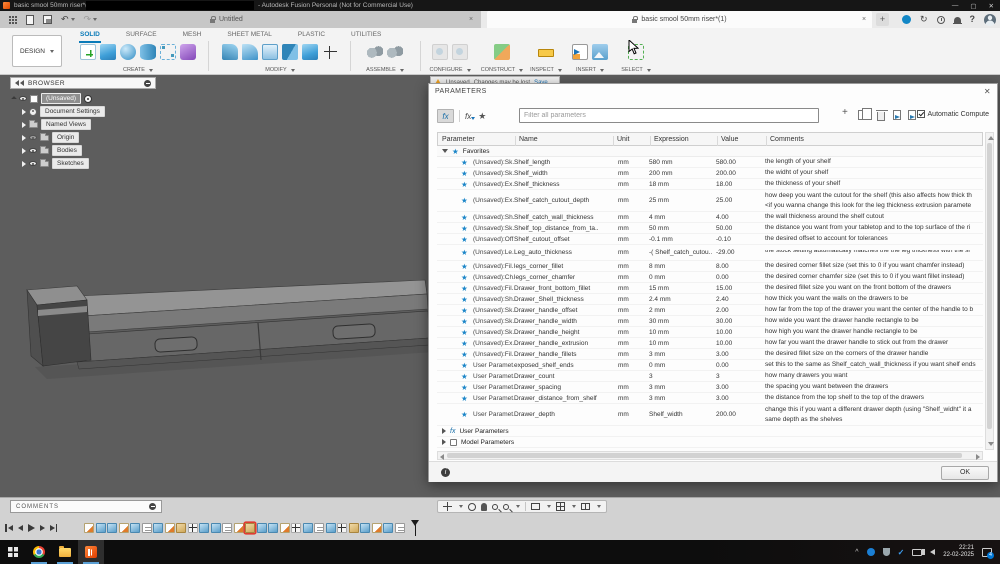  What do you see at coordinates (108, 52) in the screenshot?
I see `extrude-icon` at bounding box center [108, 52].